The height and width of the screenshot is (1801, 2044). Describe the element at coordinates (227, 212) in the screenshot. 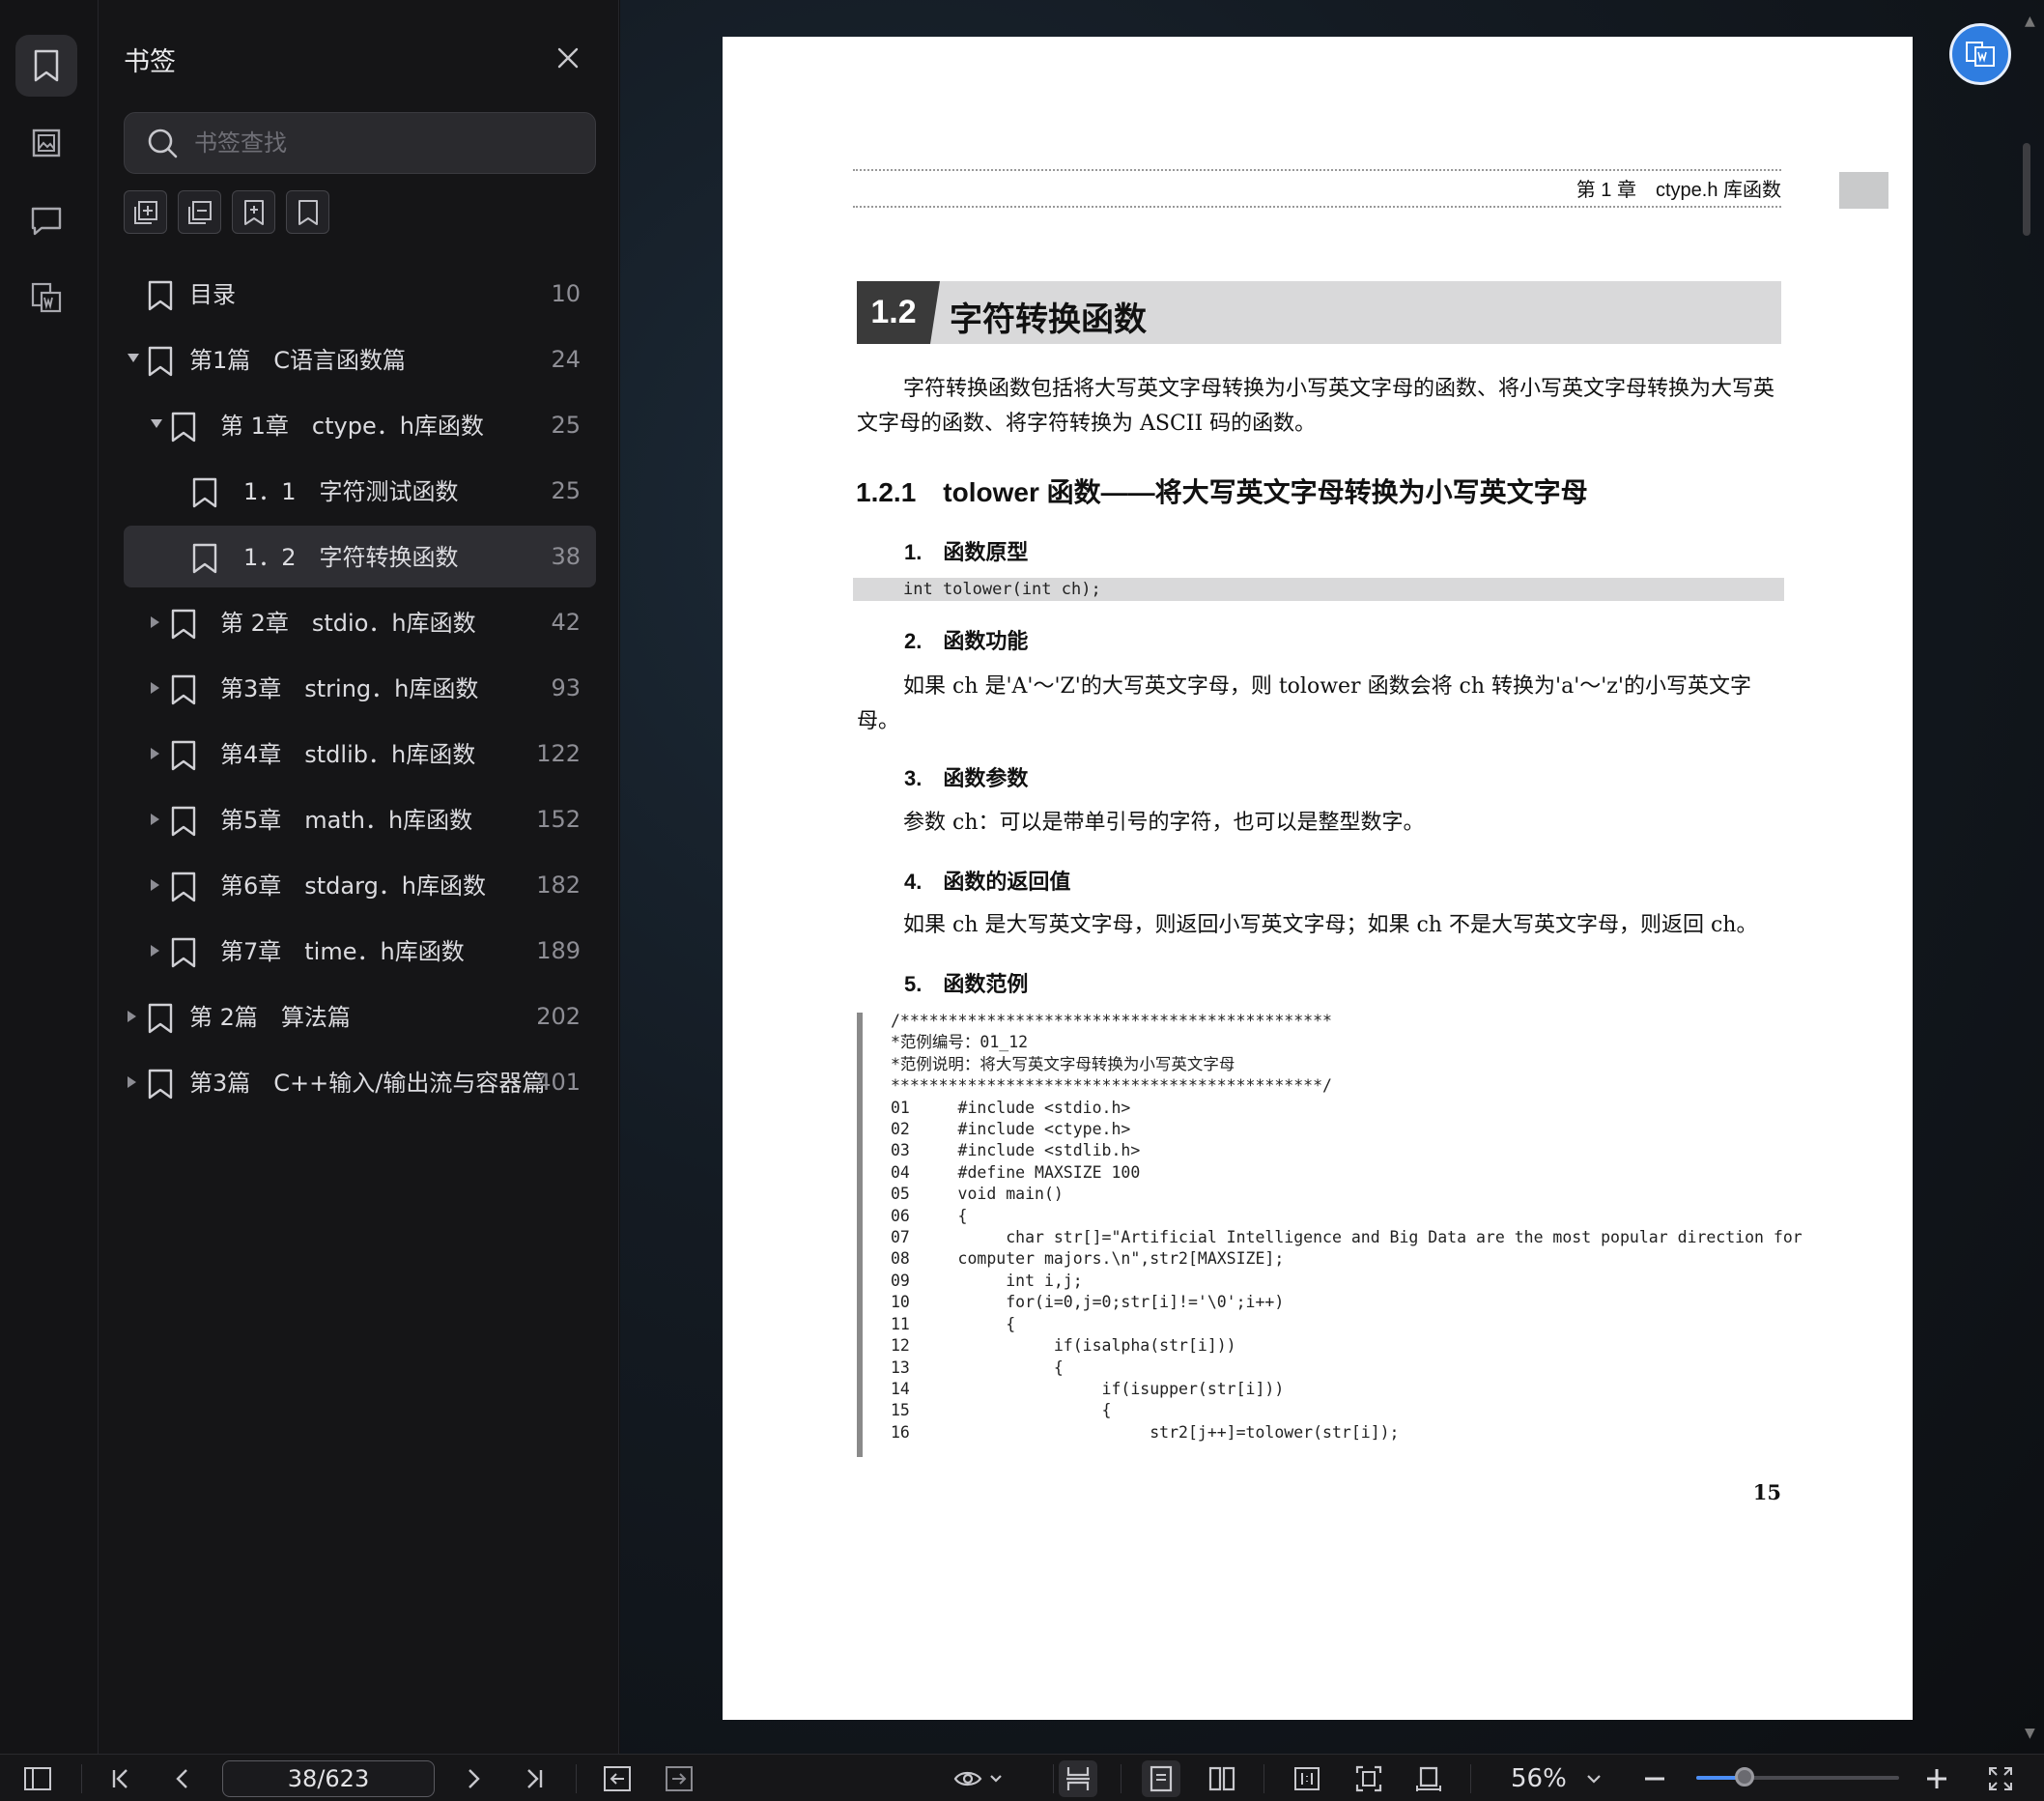

I see `bookmark-tools` at that location.